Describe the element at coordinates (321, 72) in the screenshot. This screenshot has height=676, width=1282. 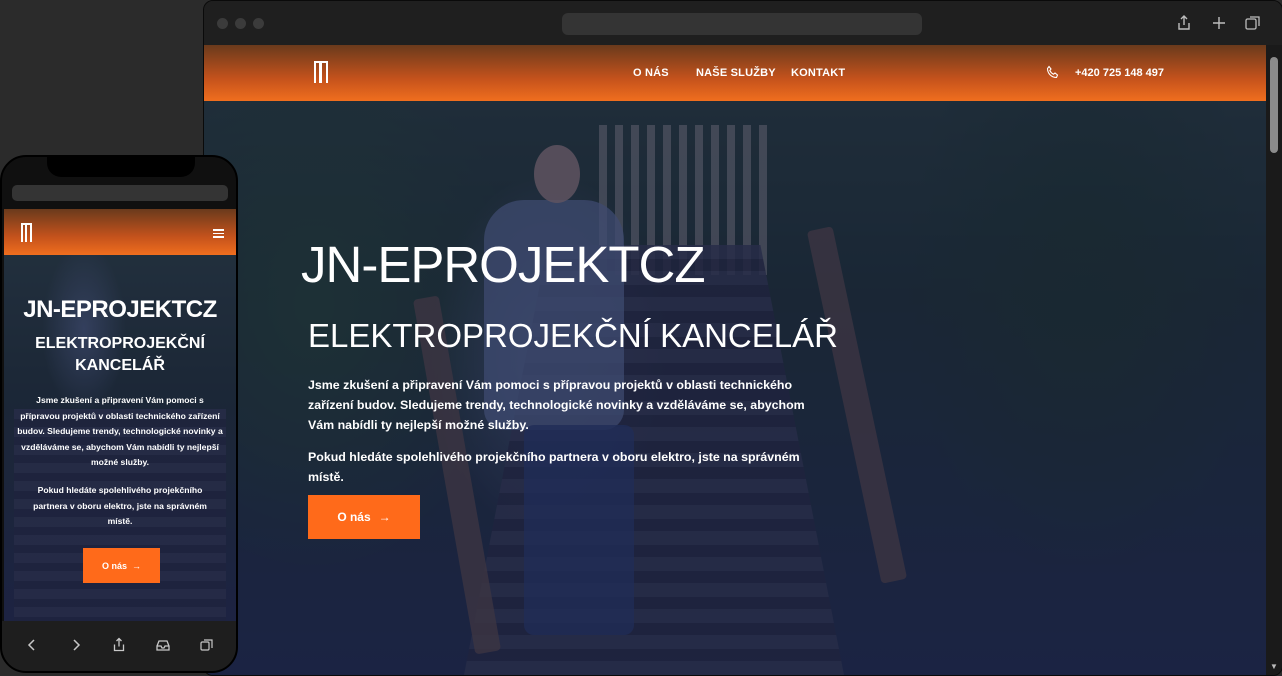
I see `site-logo` at that location.